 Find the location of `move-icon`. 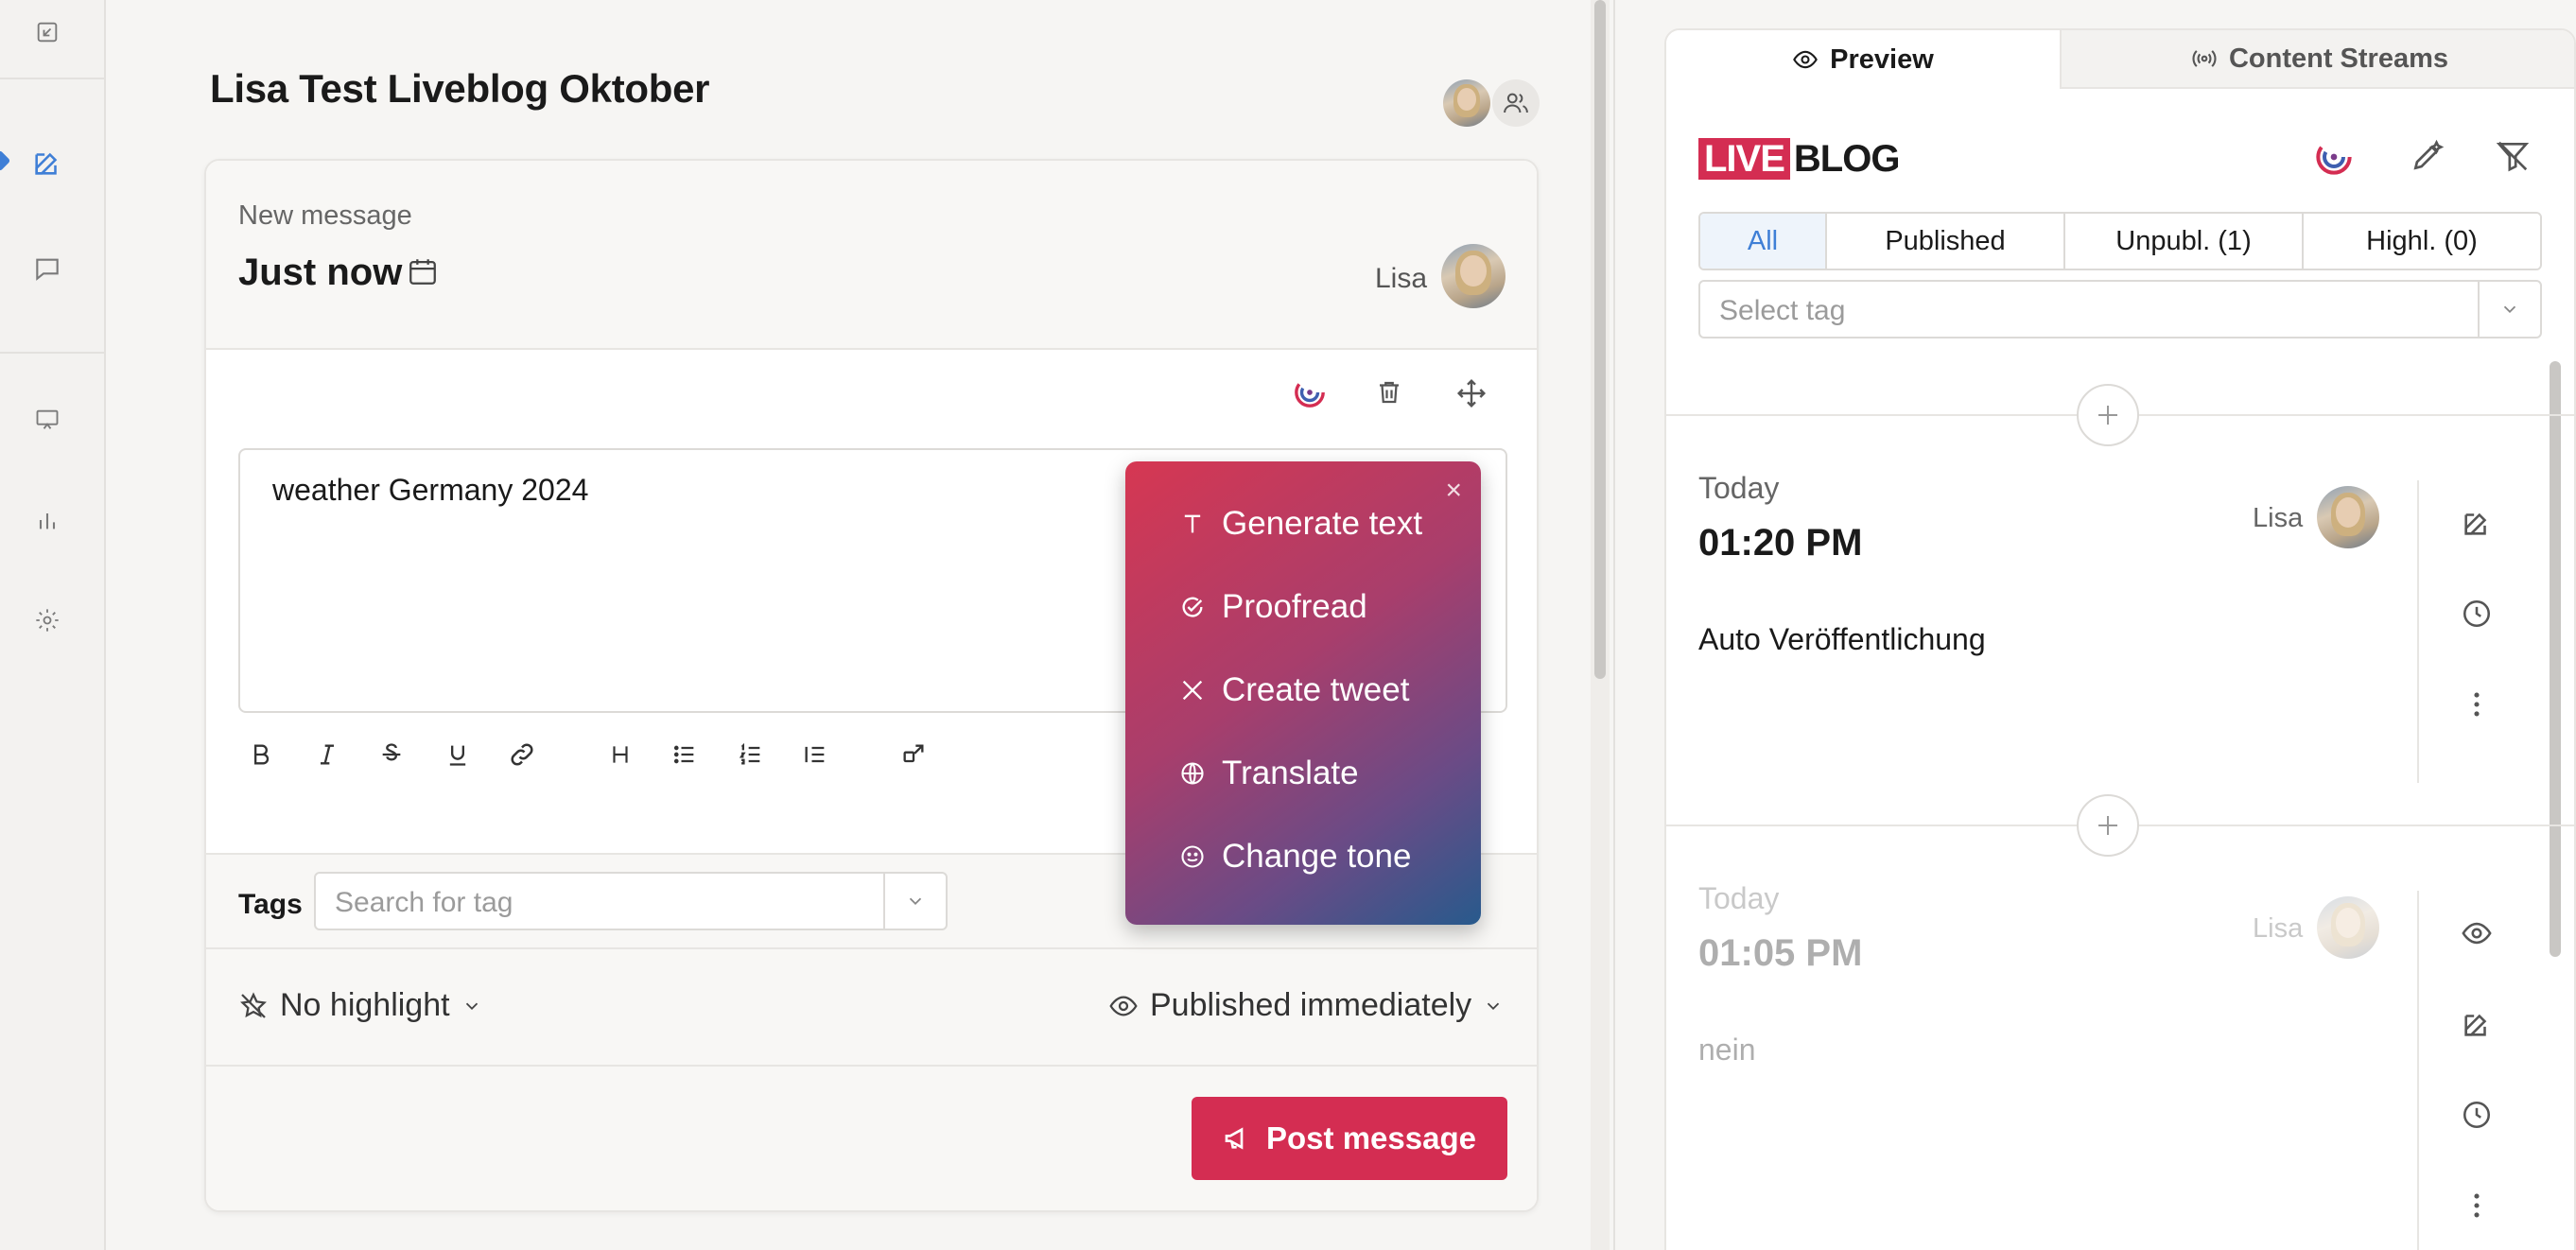

move-icon is located at coordinates (1471, 393).